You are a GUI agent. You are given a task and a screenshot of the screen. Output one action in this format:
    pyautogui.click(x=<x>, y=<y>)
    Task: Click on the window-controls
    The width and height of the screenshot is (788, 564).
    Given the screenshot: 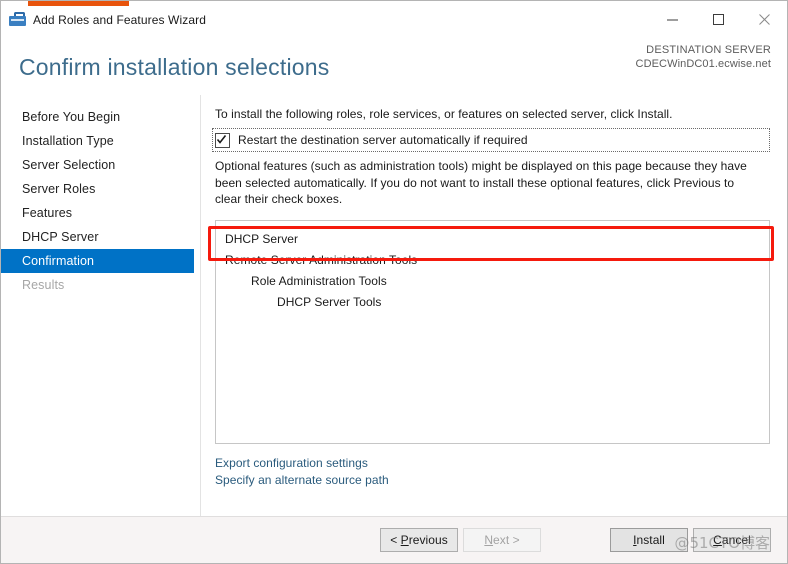 What is the action you would take?
    pyautogui.click(x=718, y=19)
    